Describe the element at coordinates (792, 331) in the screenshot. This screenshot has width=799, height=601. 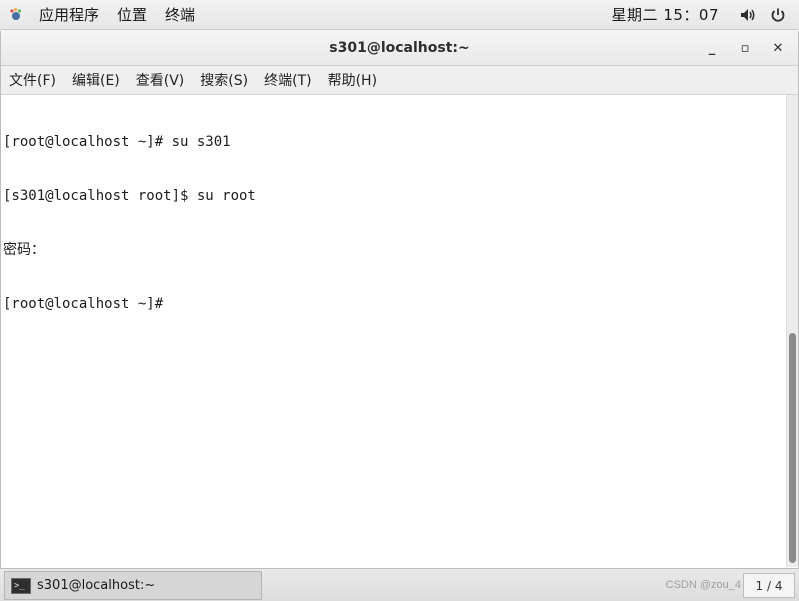
I see `vertical-scrollbar` at that location.